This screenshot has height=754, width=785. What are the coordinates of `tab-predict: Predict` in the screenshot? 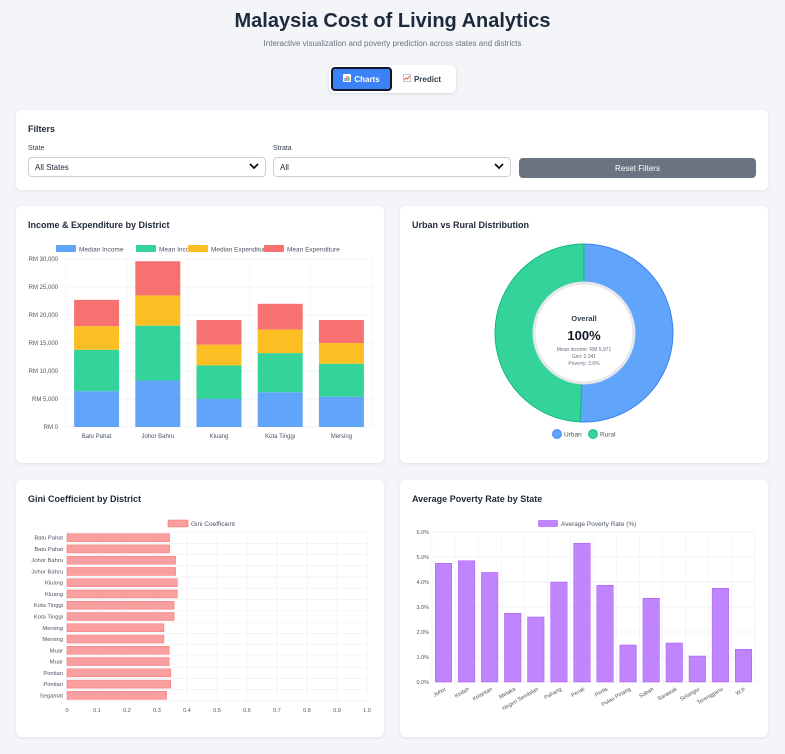 It's located at (422, 79).